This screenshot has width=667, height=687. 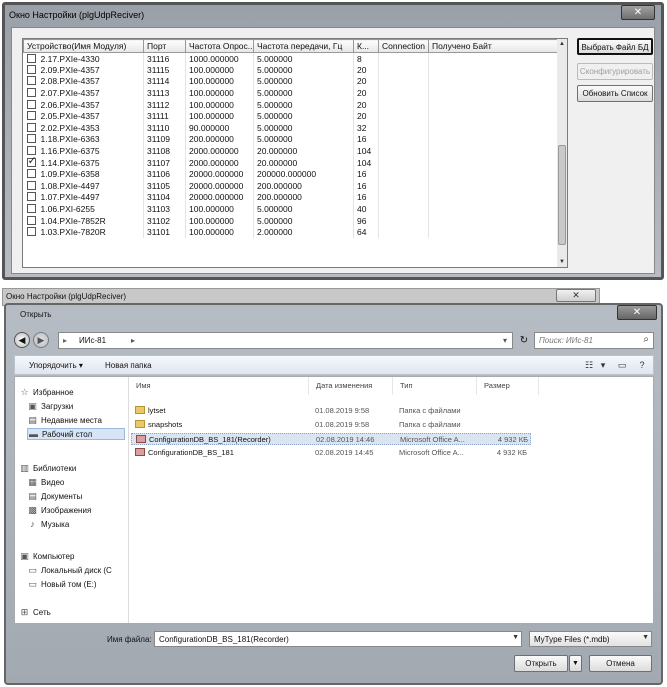 I want to click on table-row: 2.07.PXIe-4357 31113 100.000000 5.000000 20, so click(x=291, y=93).